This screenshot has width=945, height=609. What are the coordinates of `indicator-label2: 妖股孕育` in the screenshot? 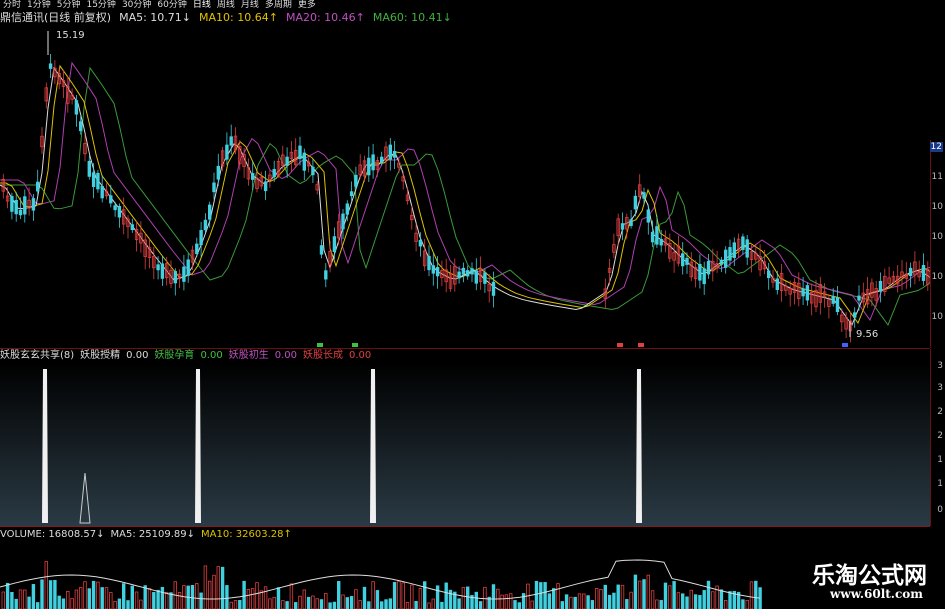 It's located at (174, 355).